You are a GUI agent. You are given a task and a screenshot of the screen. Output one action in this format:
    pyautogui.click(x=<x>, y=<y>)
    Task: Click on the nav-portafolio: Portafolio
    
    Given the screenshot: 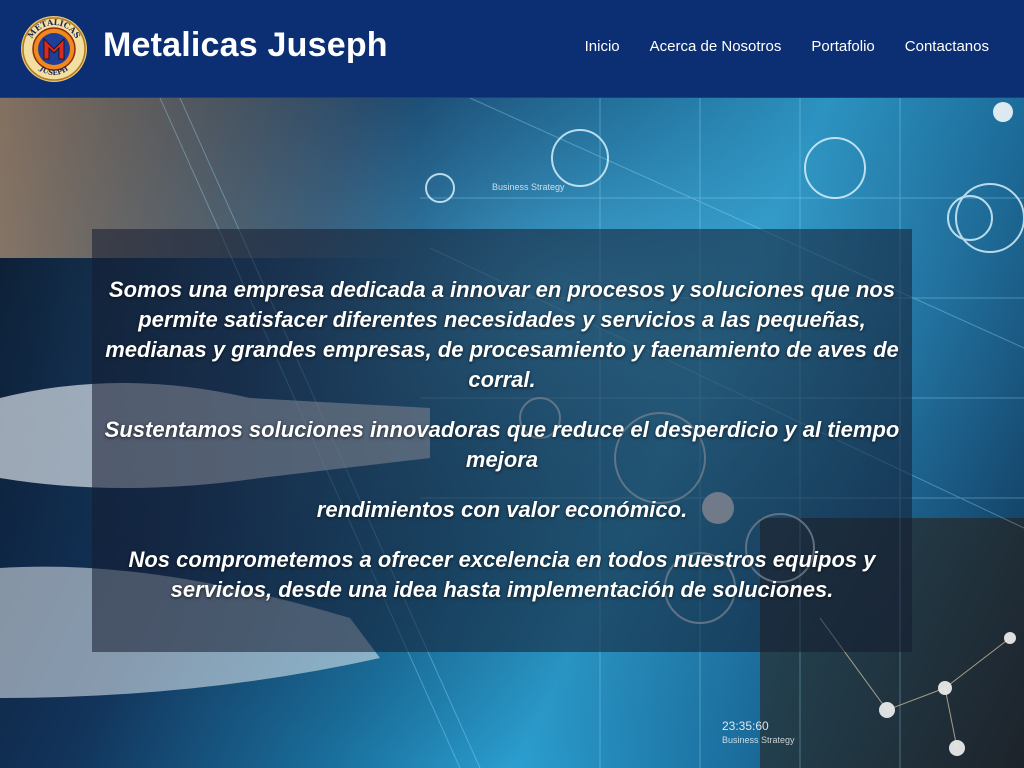 What is the action you would take?
    pyautogui.click(x=842, y=46)
    